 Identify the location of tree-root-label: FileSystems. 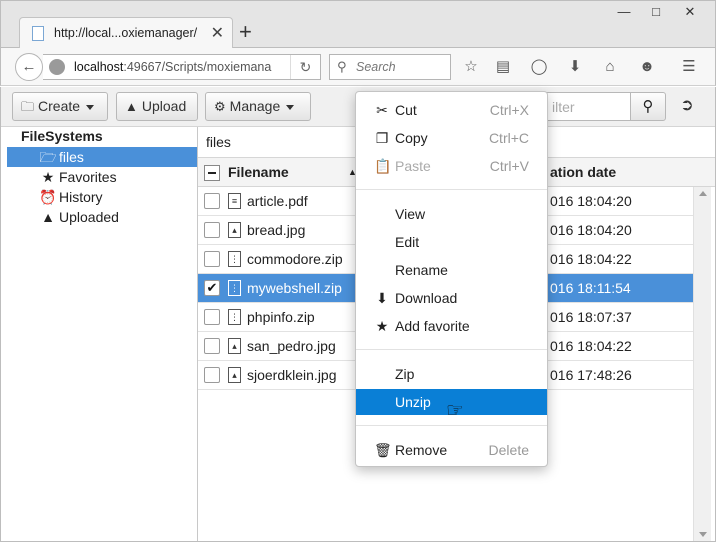
(62, 136).